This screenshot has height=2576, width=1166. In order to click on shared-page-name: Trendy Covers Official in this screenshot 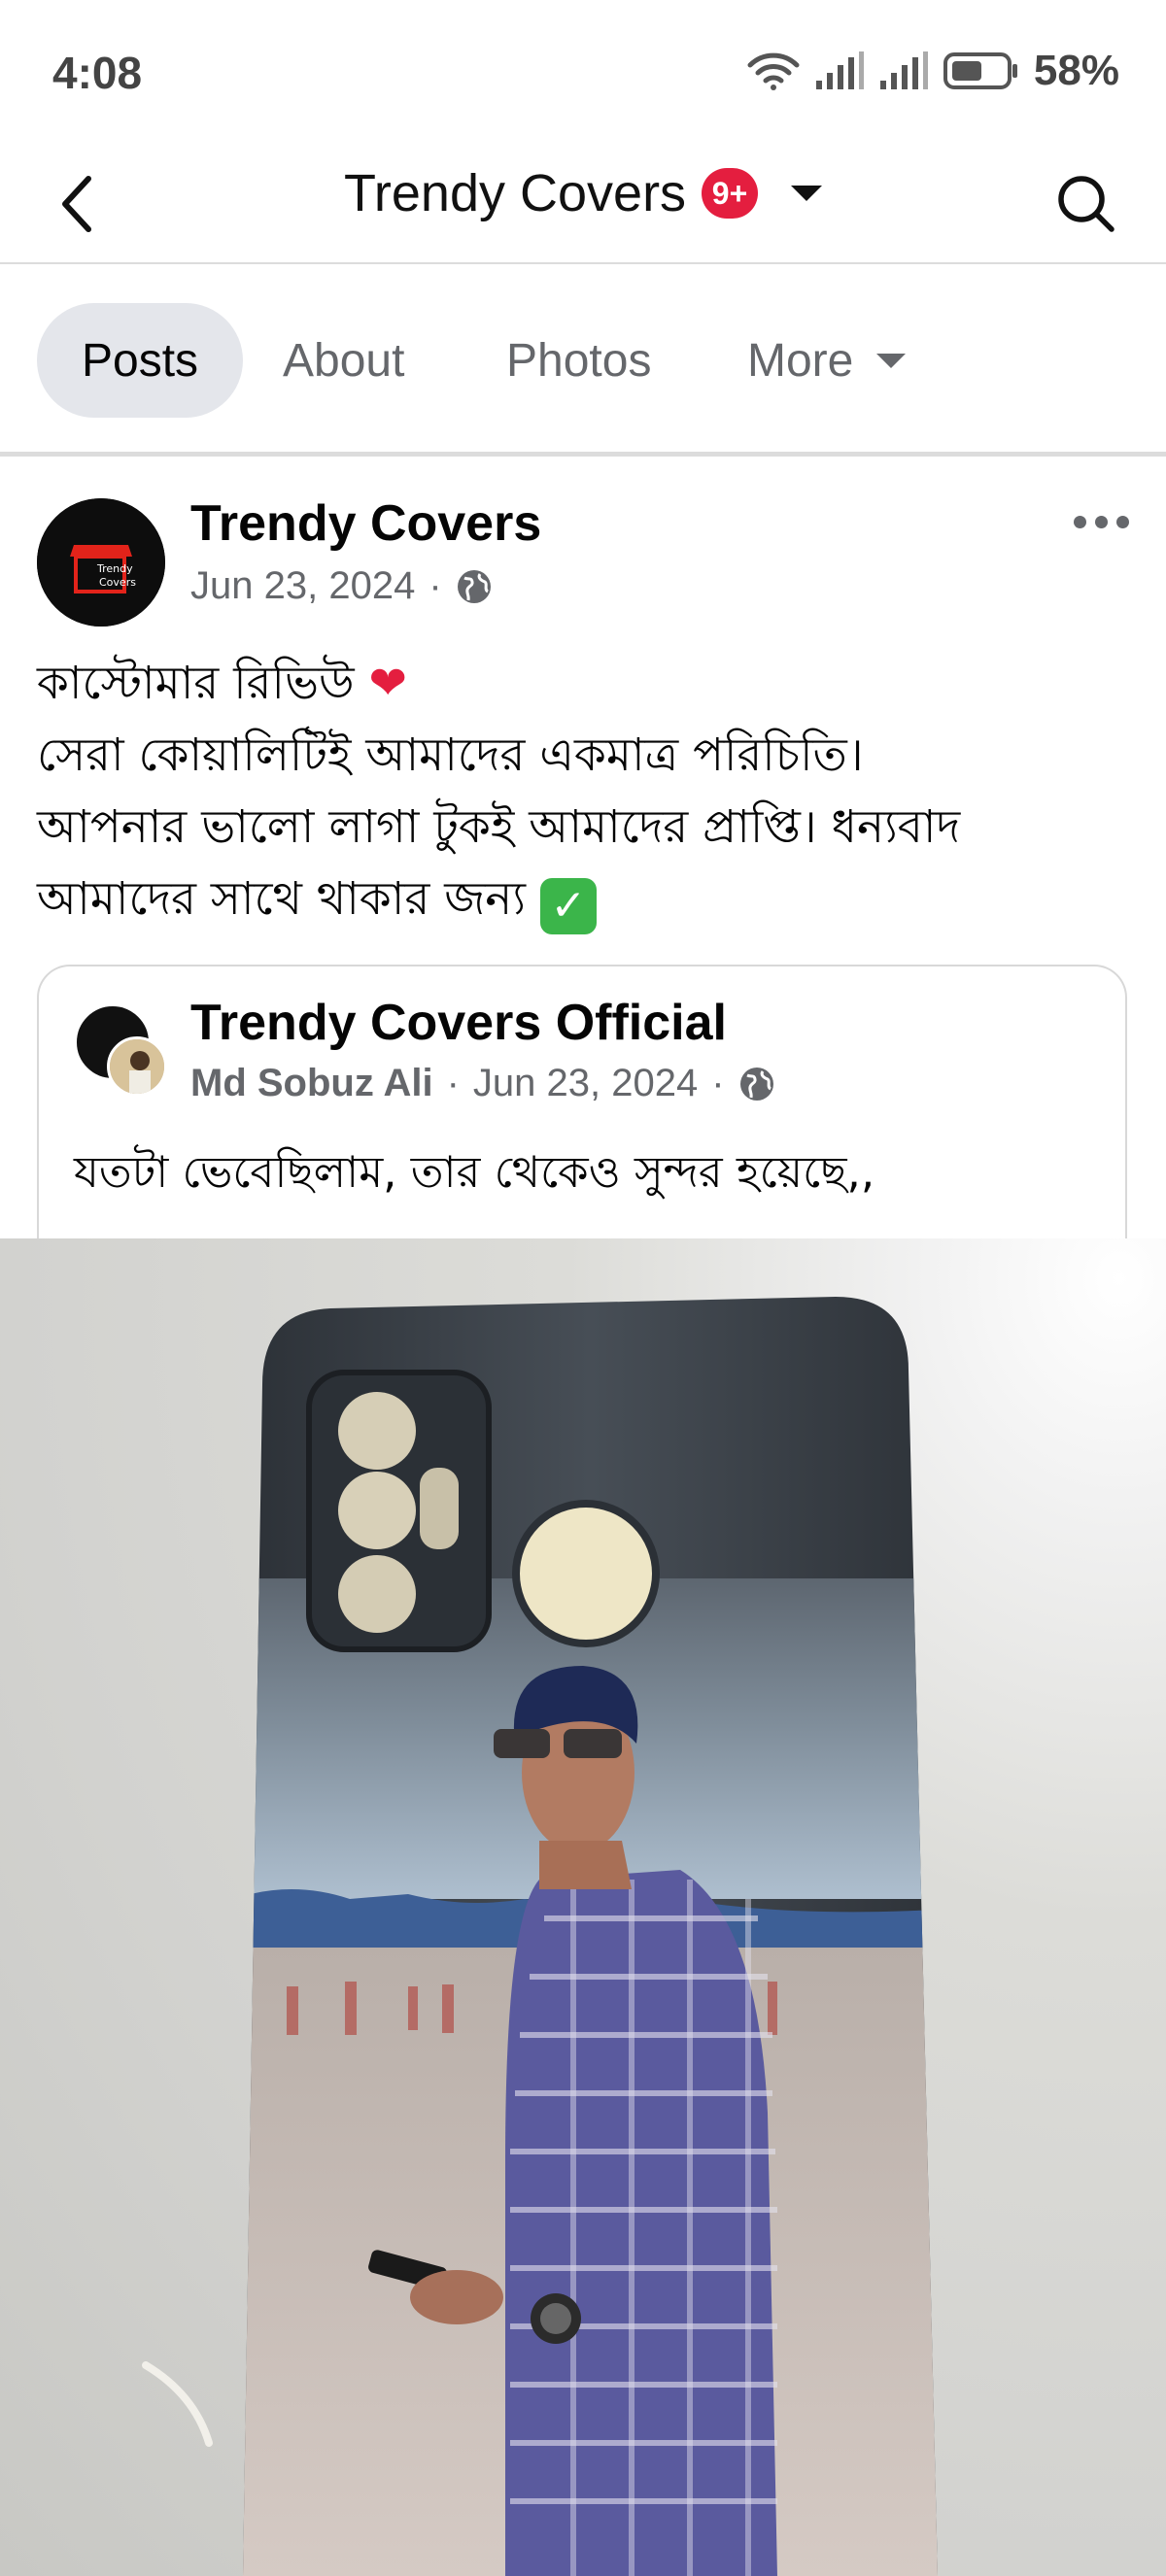, I will do `click(458, 1023)`.